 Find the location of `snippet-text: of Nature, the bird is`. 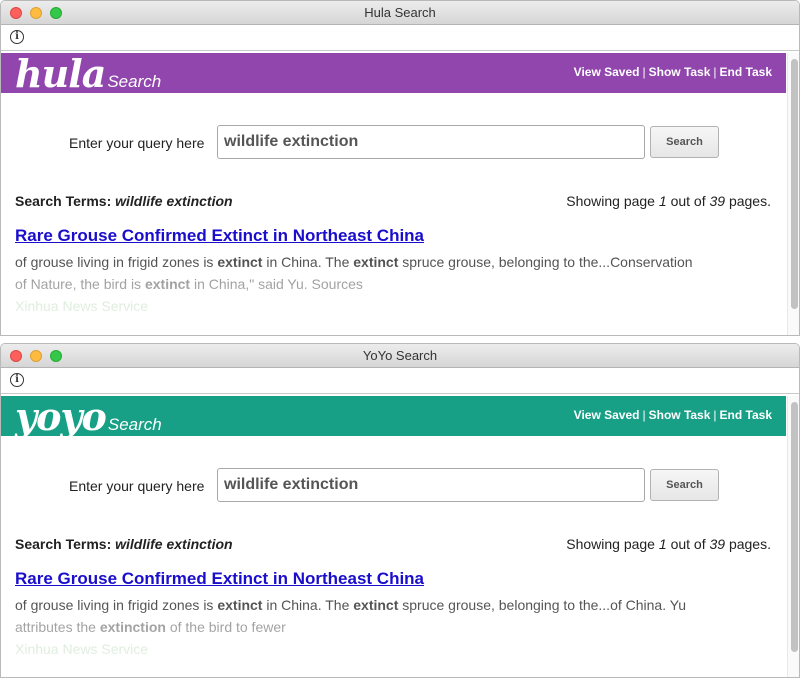

snippet-text: of Nature, the bird is is located at coordinates (80, 284).